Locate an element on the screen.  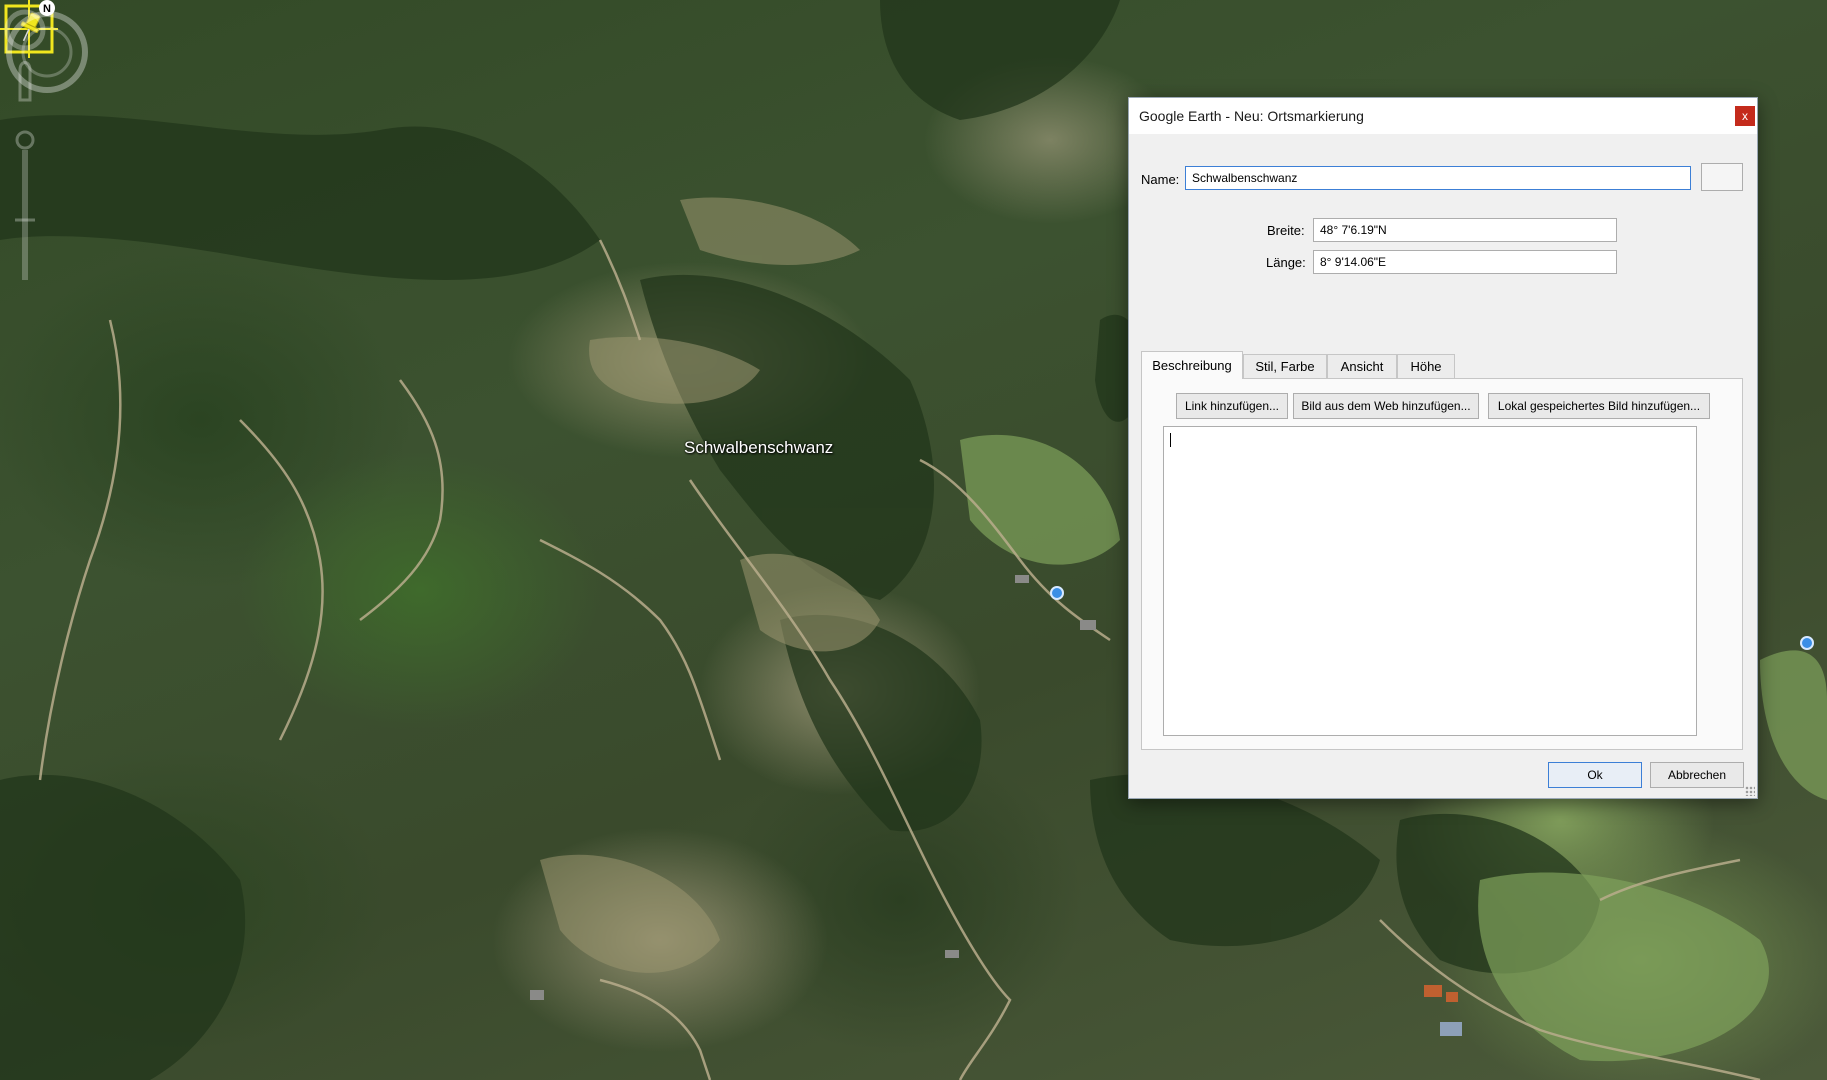
ok-button: Ok is located at coordinates (1595, 775).